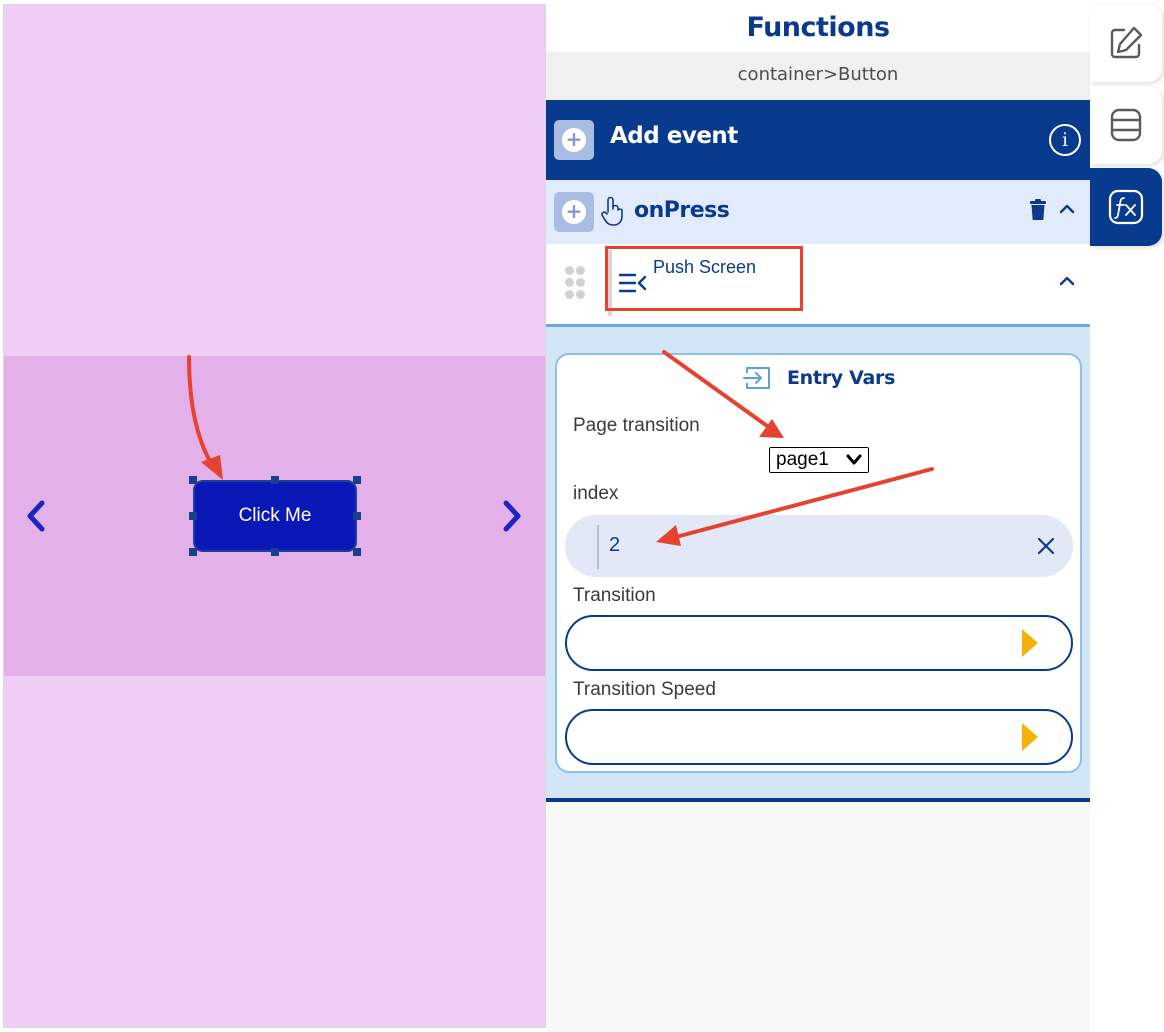 This screenshot has width=1164, height=1032. I want to click on chevron-left-icon, so click(36, 516).